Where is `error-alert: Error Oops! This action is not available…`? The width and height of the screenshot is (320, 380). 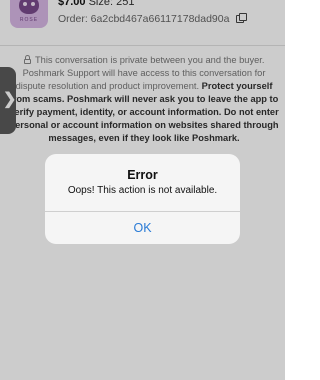
error-alert: Error Oops! This action is not available… is located at coordinates (142, 199).